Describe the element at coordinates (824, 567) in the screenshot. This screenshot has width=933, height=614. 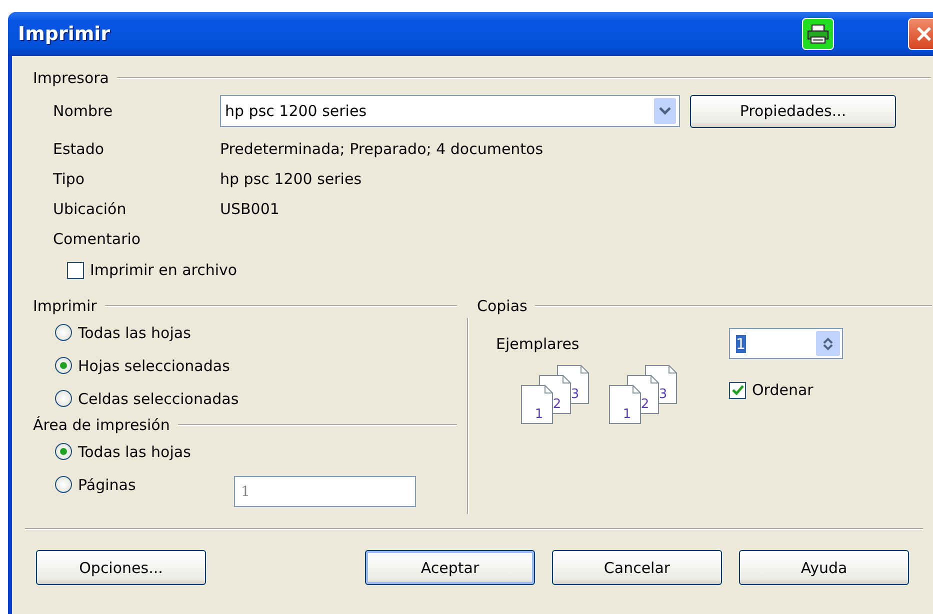
I see `dialog-button: Ayuda` at that location.